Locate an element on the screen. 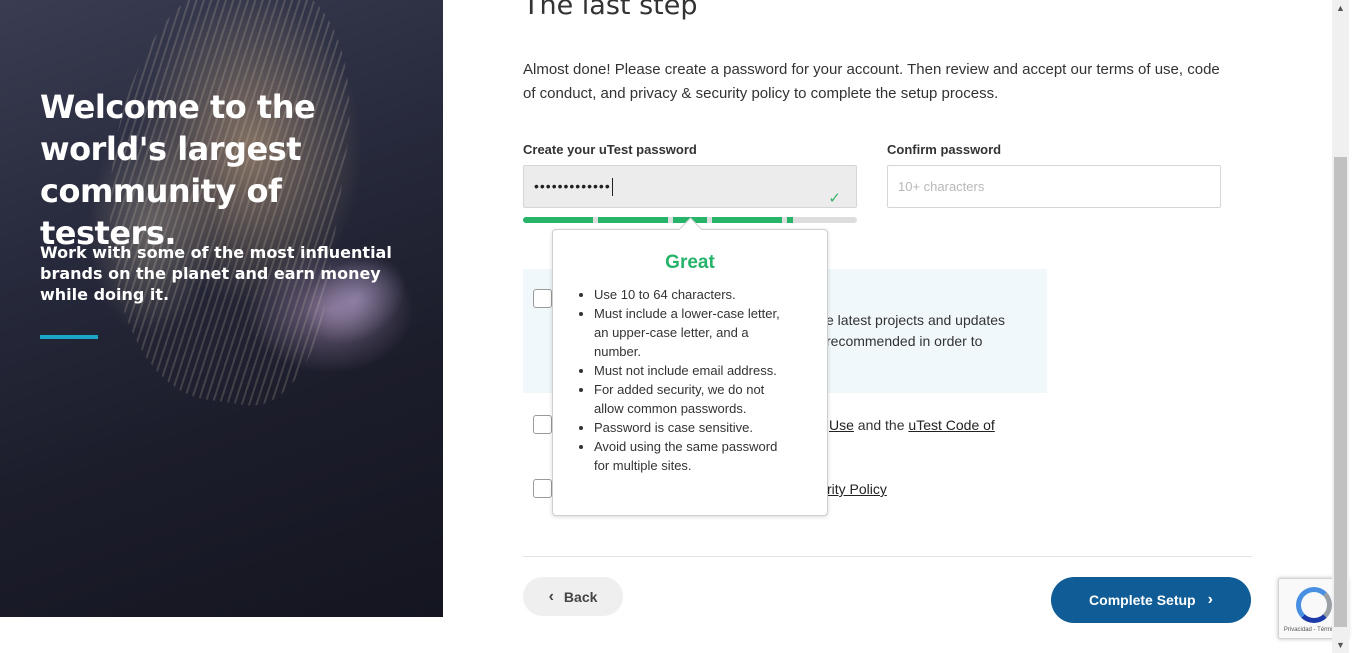 This screenshot has width=1366, height=653. password-input: ••••••••••••• ✓ is located at coordinates (690, 186).